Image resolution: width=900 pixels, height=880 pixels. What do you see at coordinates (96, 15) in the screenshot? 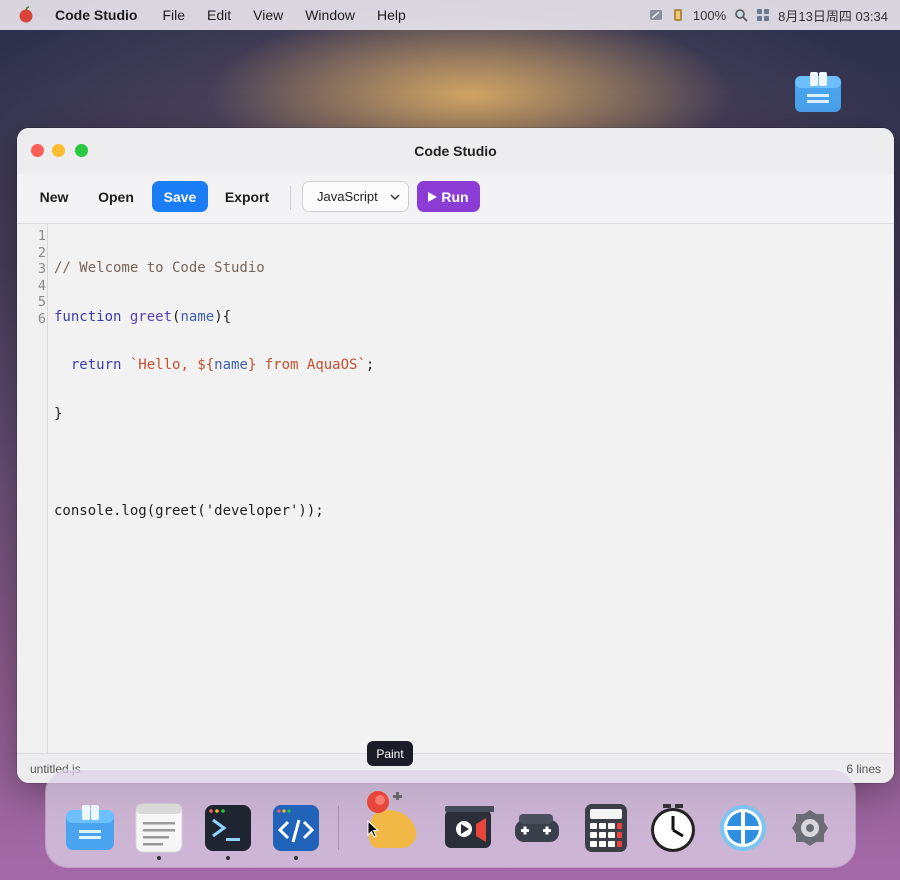
I see `menu-app-name: Code Studio` at bounding box center [96, 15].